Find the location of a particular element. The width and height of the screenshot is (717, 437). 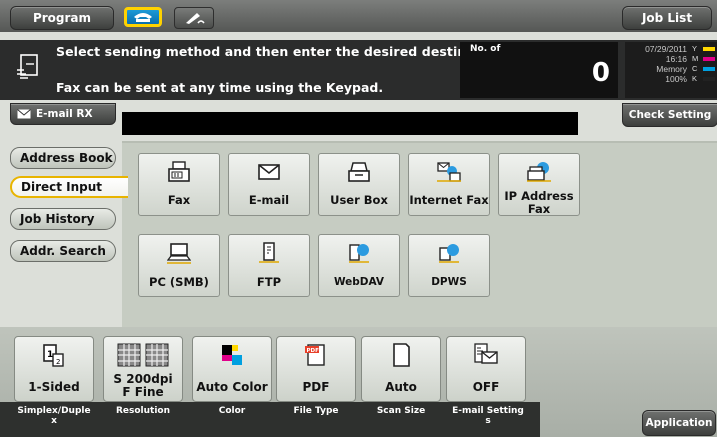

ftp-icon is located at coordinates (269, 252).